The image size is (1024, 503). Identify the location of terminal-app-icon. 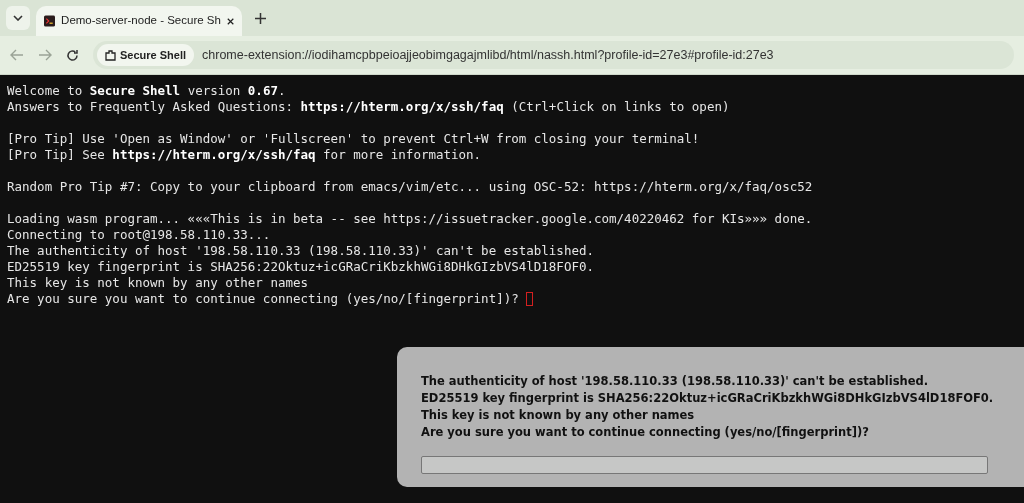
(50, 21).